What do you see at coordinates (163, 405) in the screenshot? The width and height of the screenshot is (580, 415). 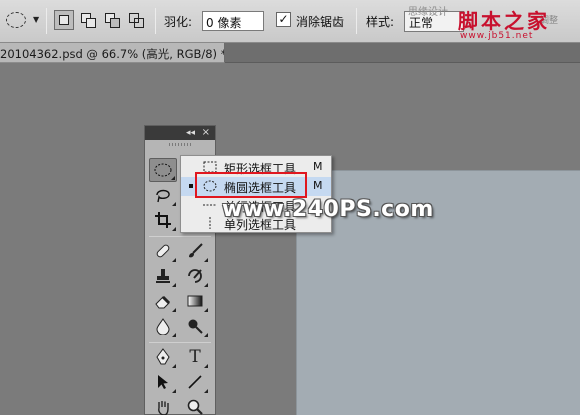 I see `hand-icon` at bounding box center [163, 405].